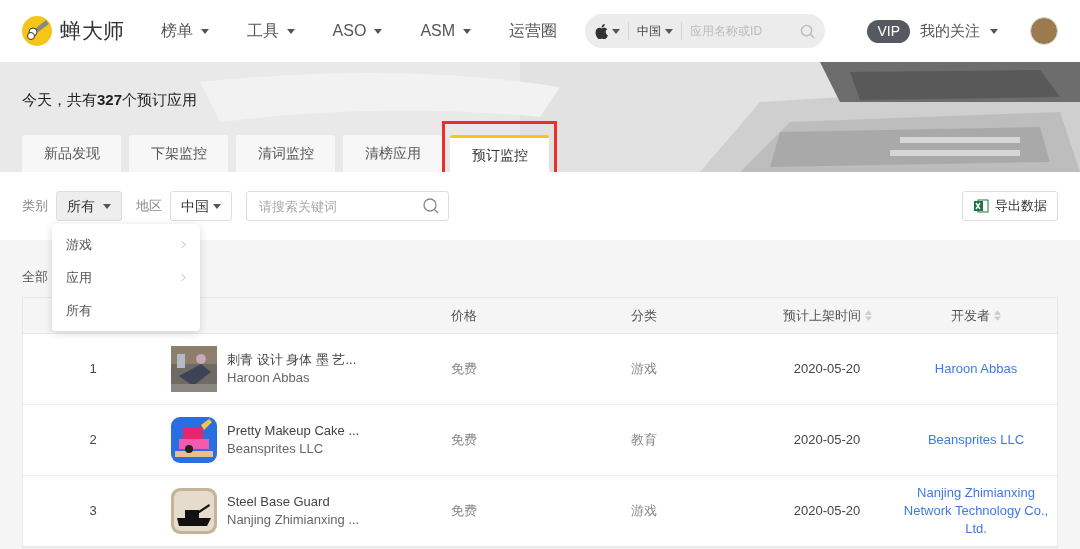 The height and width of the screenshot is (549, 1080). Describe the element at coordinates (92, 31) in the screenshot. I see `logo-text: 蝉大师` at that location.